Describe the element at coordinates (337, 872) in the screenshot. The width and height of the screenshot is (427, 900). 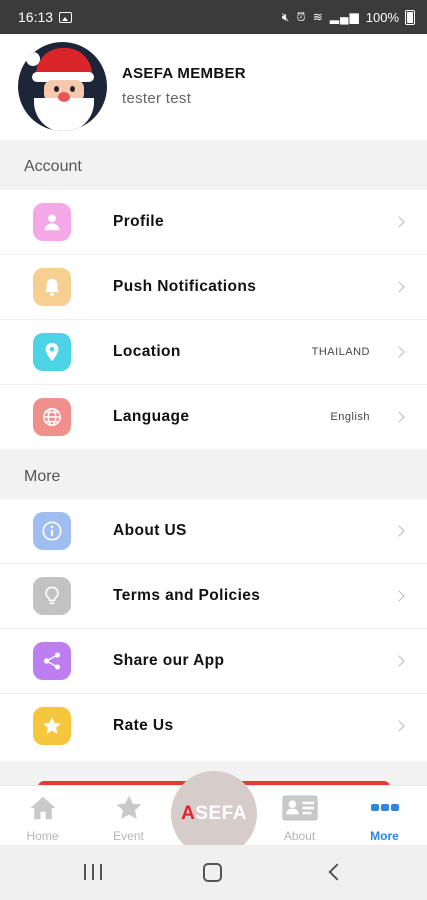
I see `back-icon` at that location.